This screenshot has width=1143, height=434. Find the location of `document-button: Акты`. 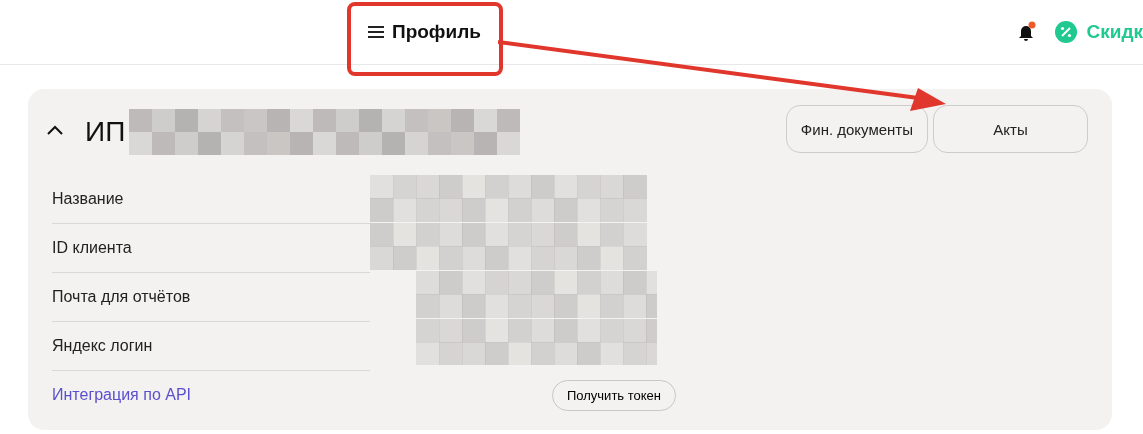

document-button: Акты is located at coordinates (1010, 129).